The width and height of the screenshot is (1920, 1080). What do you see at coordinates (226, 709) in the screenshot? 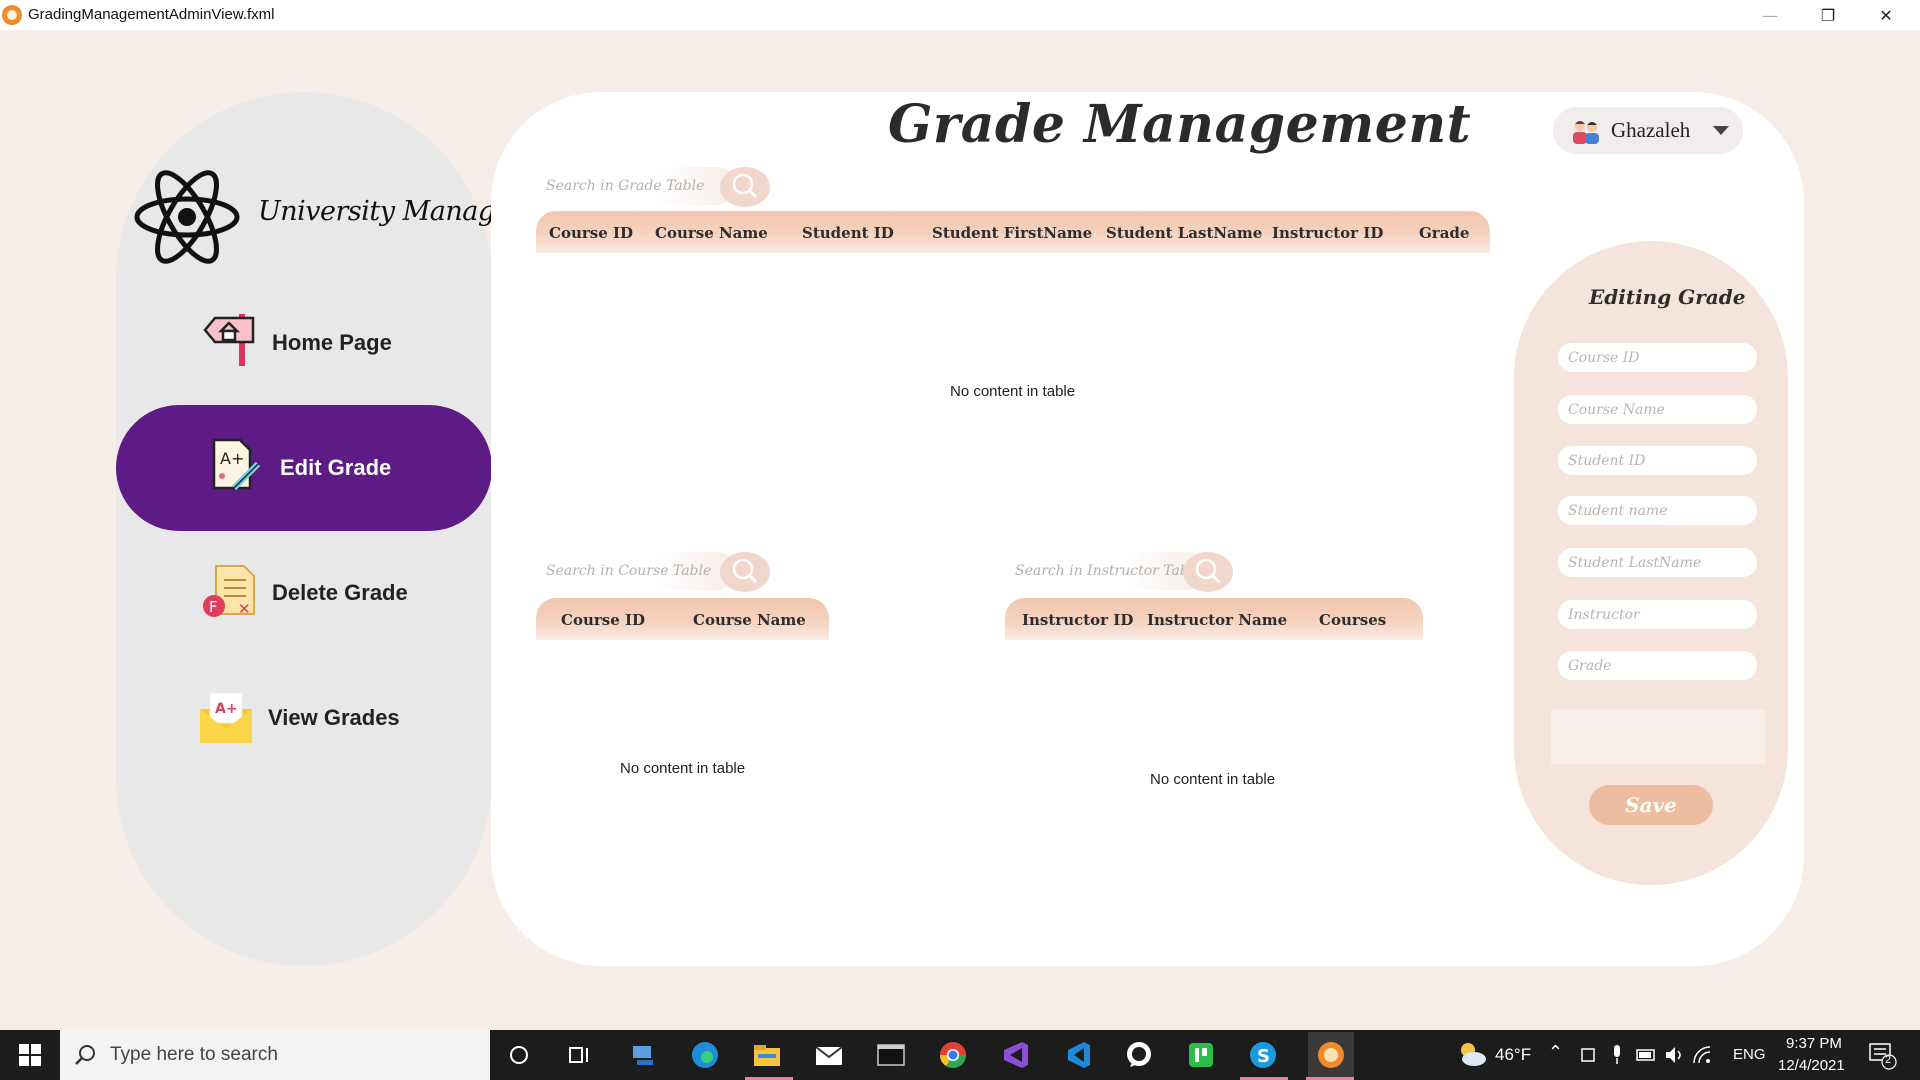
I see `svg-text: A+` at bounding box center [226, 709].